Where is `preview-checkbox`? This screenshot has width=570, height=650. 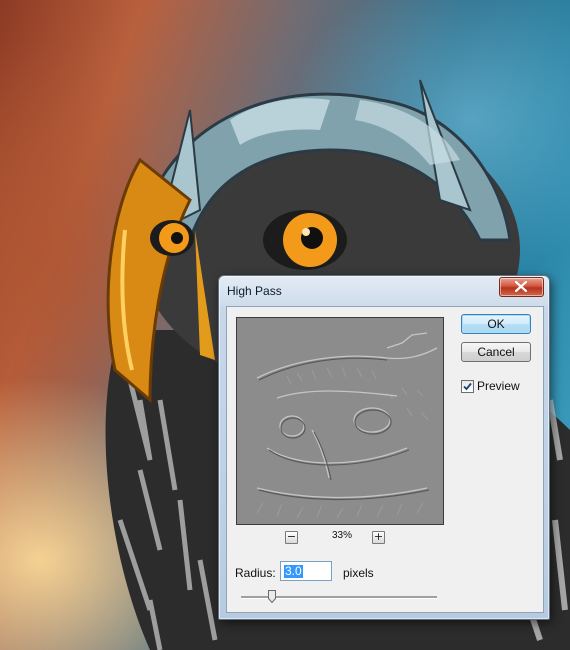 preview-checkbox is located at coordinates (467, 386).